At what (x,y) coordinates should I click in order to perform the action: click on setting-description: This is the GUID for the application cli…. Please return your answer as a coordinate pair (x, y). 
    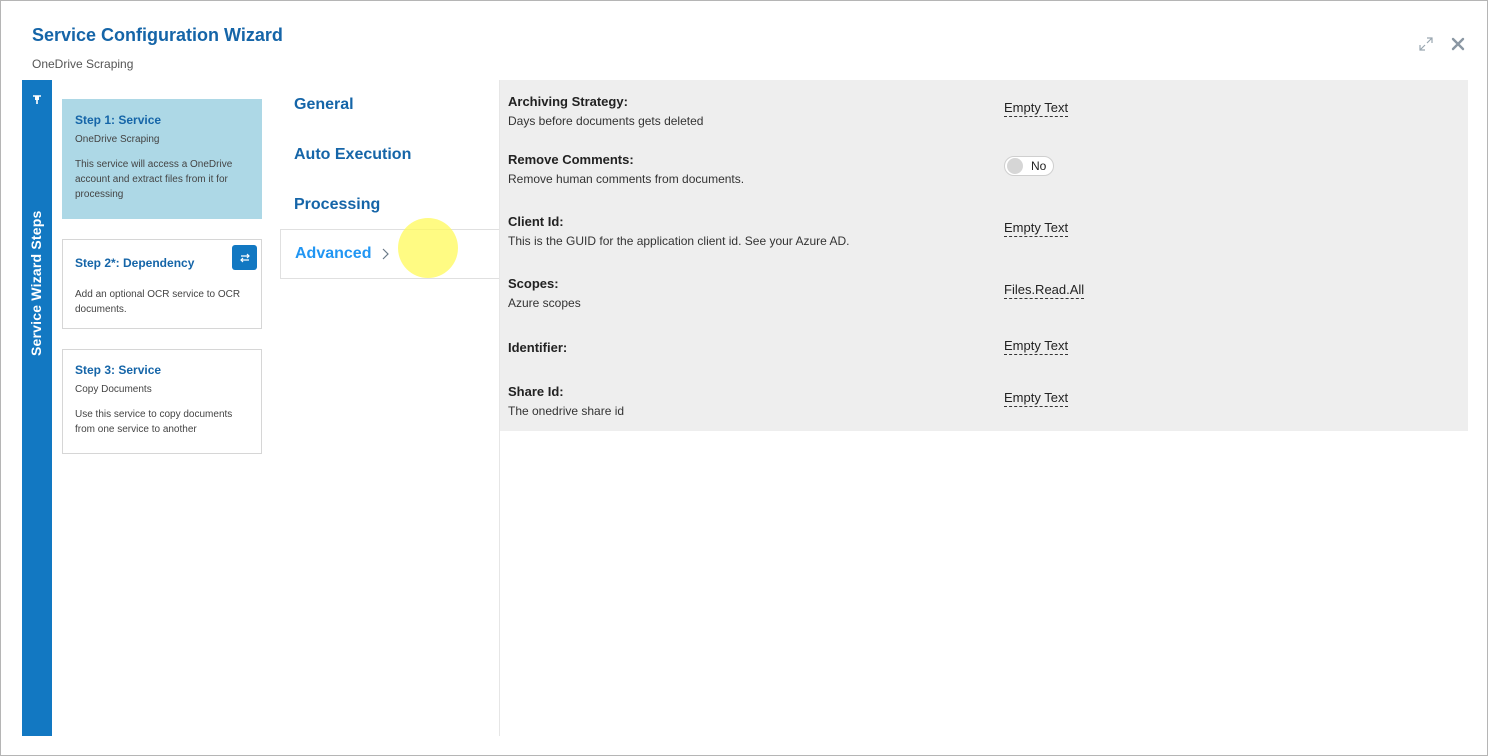
    Looking at the image, I should click on (679, 241).